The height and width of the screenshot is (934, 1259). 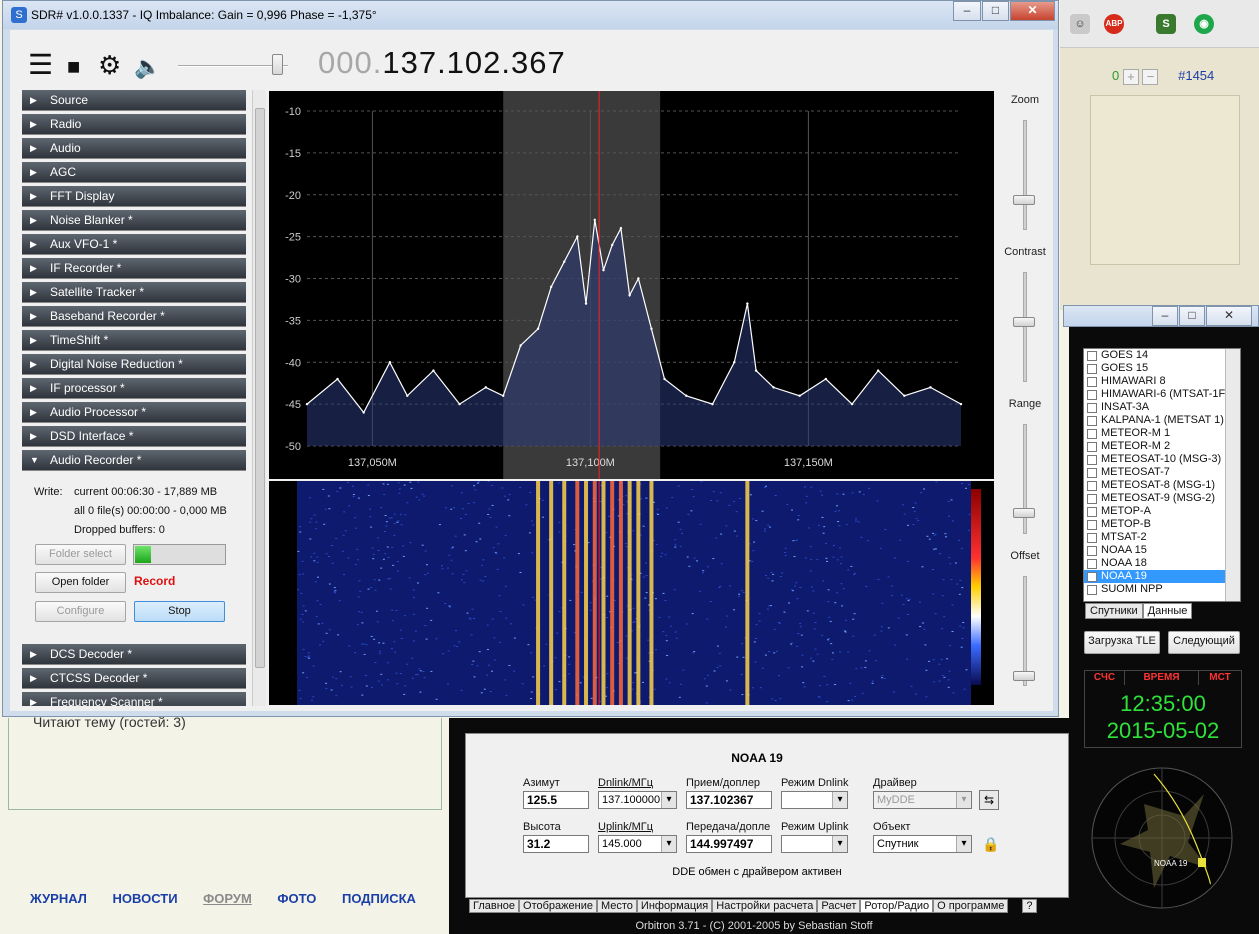 I want to click on menu-icon: ☰, so click(x=40, y=65).